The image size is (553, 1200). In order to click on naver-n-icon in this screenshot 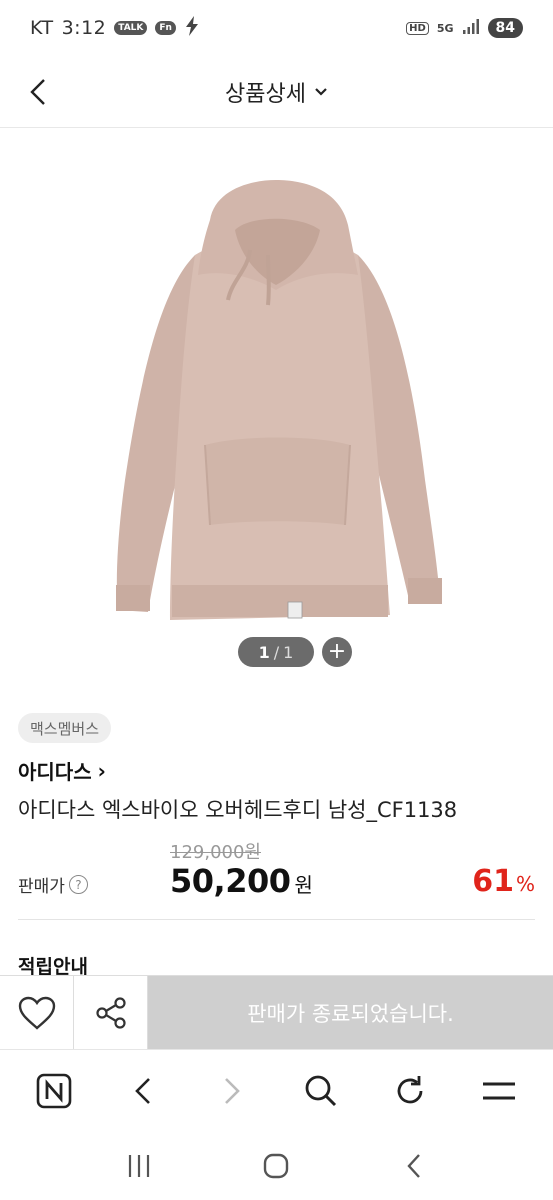, I will do `click(54, 1090)`.